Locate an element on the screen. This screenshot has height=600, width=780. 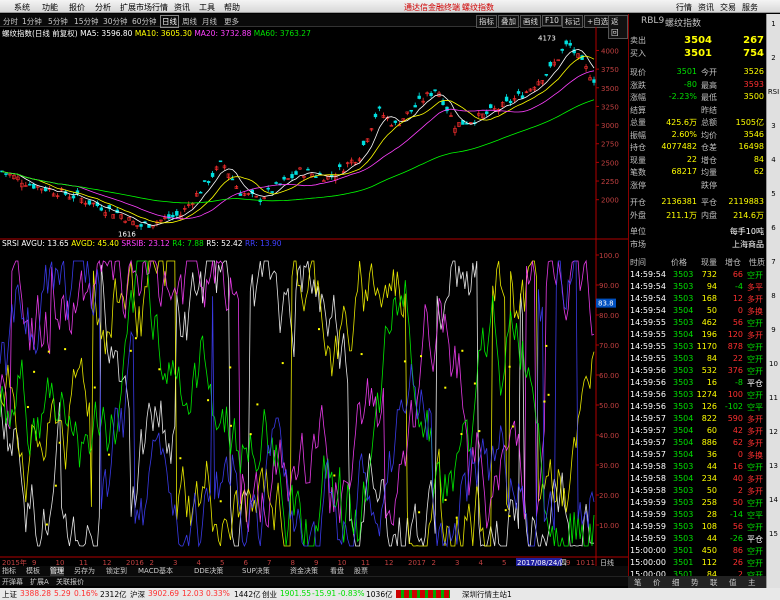
server-station: 深圳行情主站1 is located at coordinates (487, 594).